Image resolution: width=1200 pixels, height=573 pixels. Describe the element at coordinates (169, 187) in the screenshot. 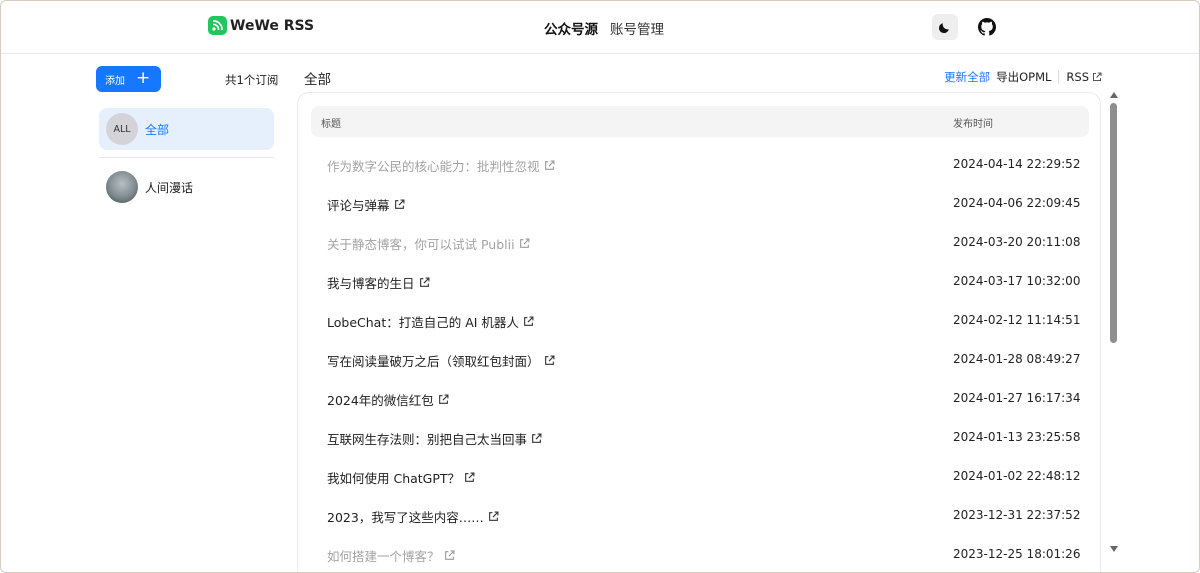

I see `sidebar-item-label: 人间漫话` at that location.